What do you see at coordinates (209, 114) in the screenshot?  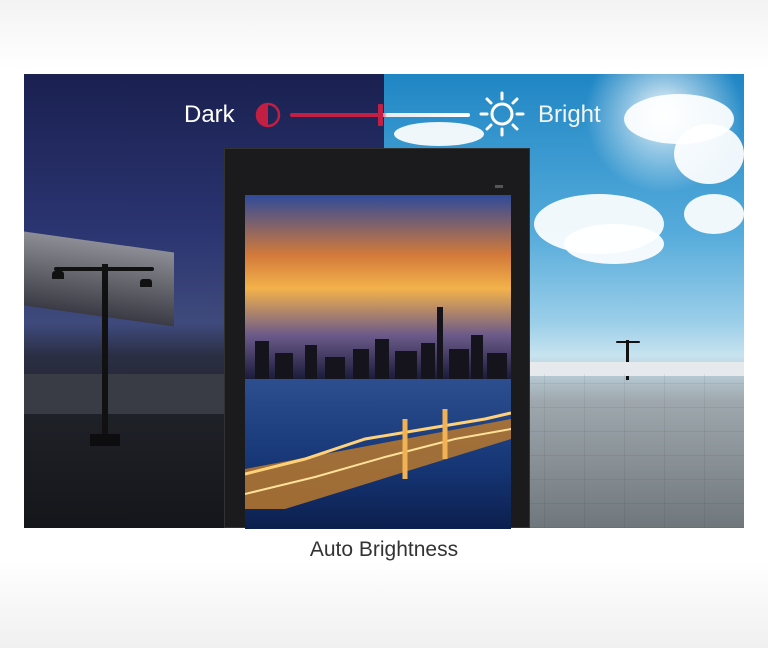 I see `dark-label: Dark` at bounding box center [209, 114].